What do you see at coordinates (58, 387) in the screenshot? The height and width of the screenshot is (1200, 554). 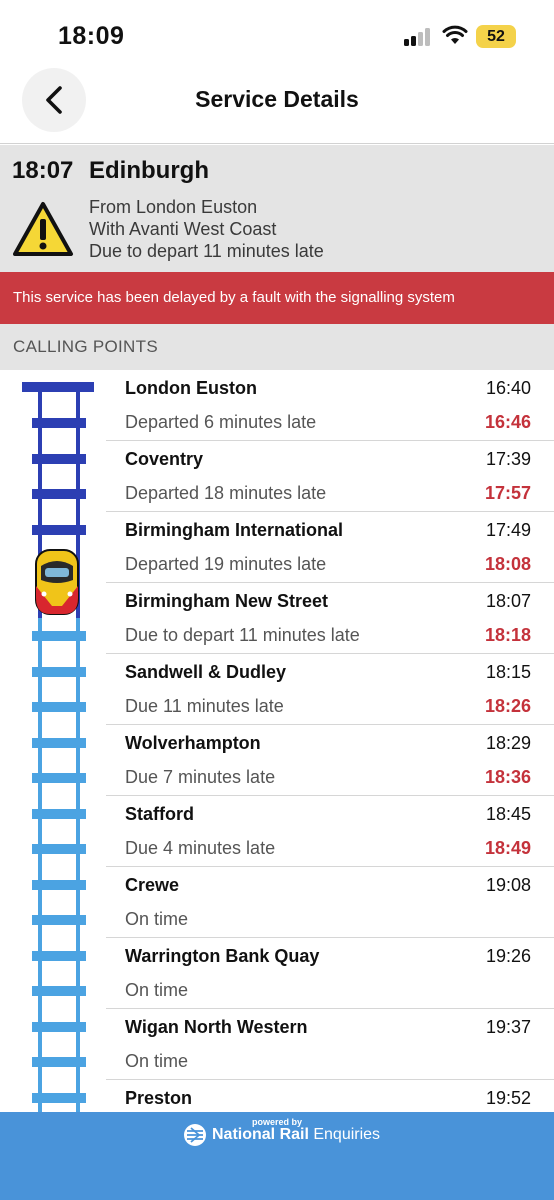 I see `track-end-buffer` at bounding box center [58, 387].